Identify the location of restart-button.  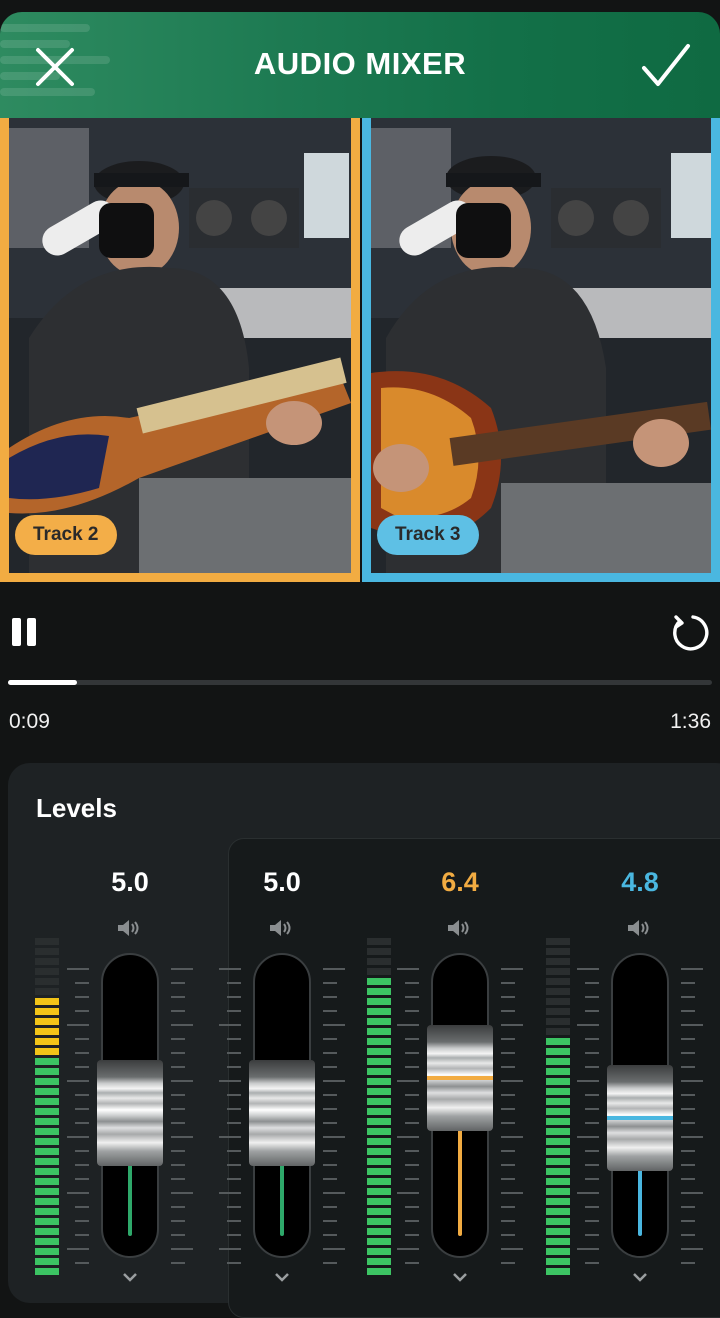
(689, 633).